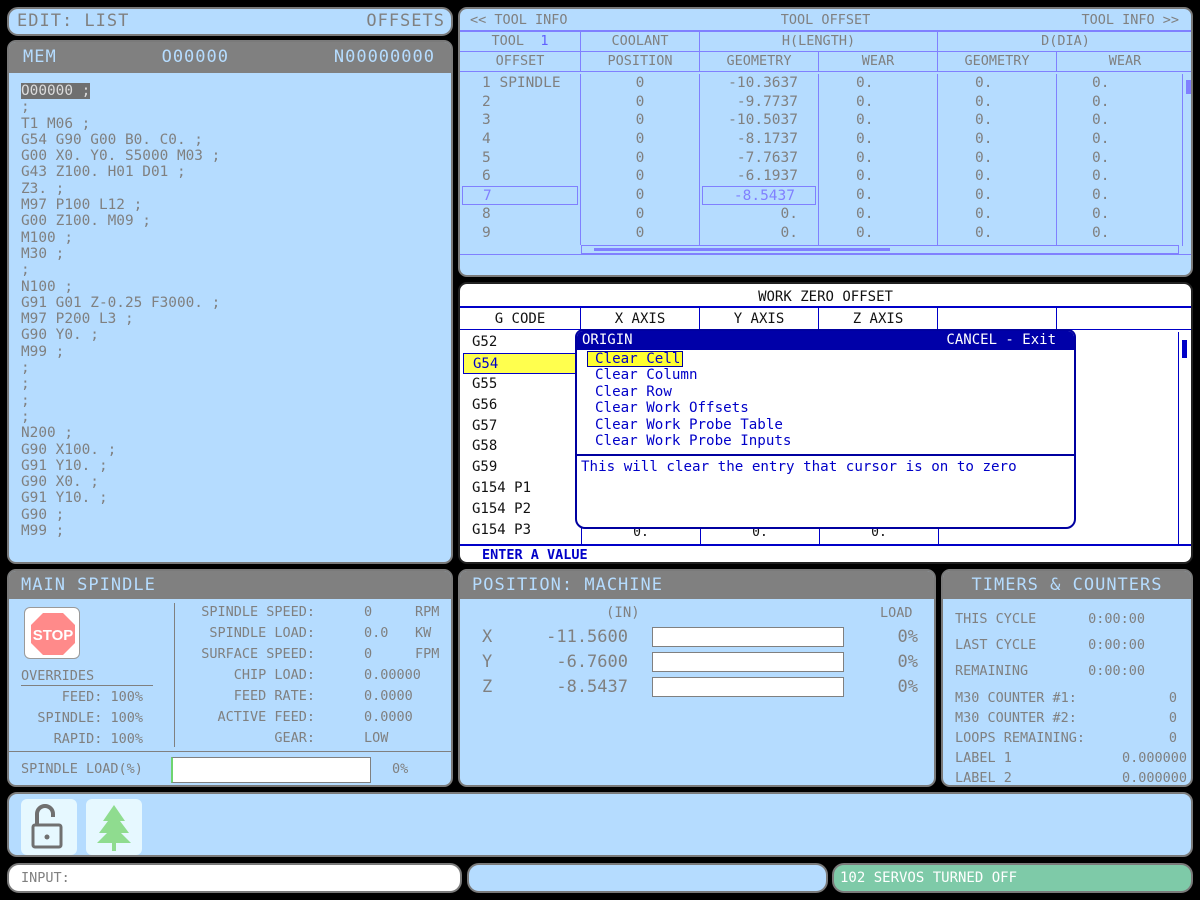 The width and height of the screenshot is (1200, 900). I want to click on counter-row: M30 COUNTER #2: 0, so click(1071, 718).